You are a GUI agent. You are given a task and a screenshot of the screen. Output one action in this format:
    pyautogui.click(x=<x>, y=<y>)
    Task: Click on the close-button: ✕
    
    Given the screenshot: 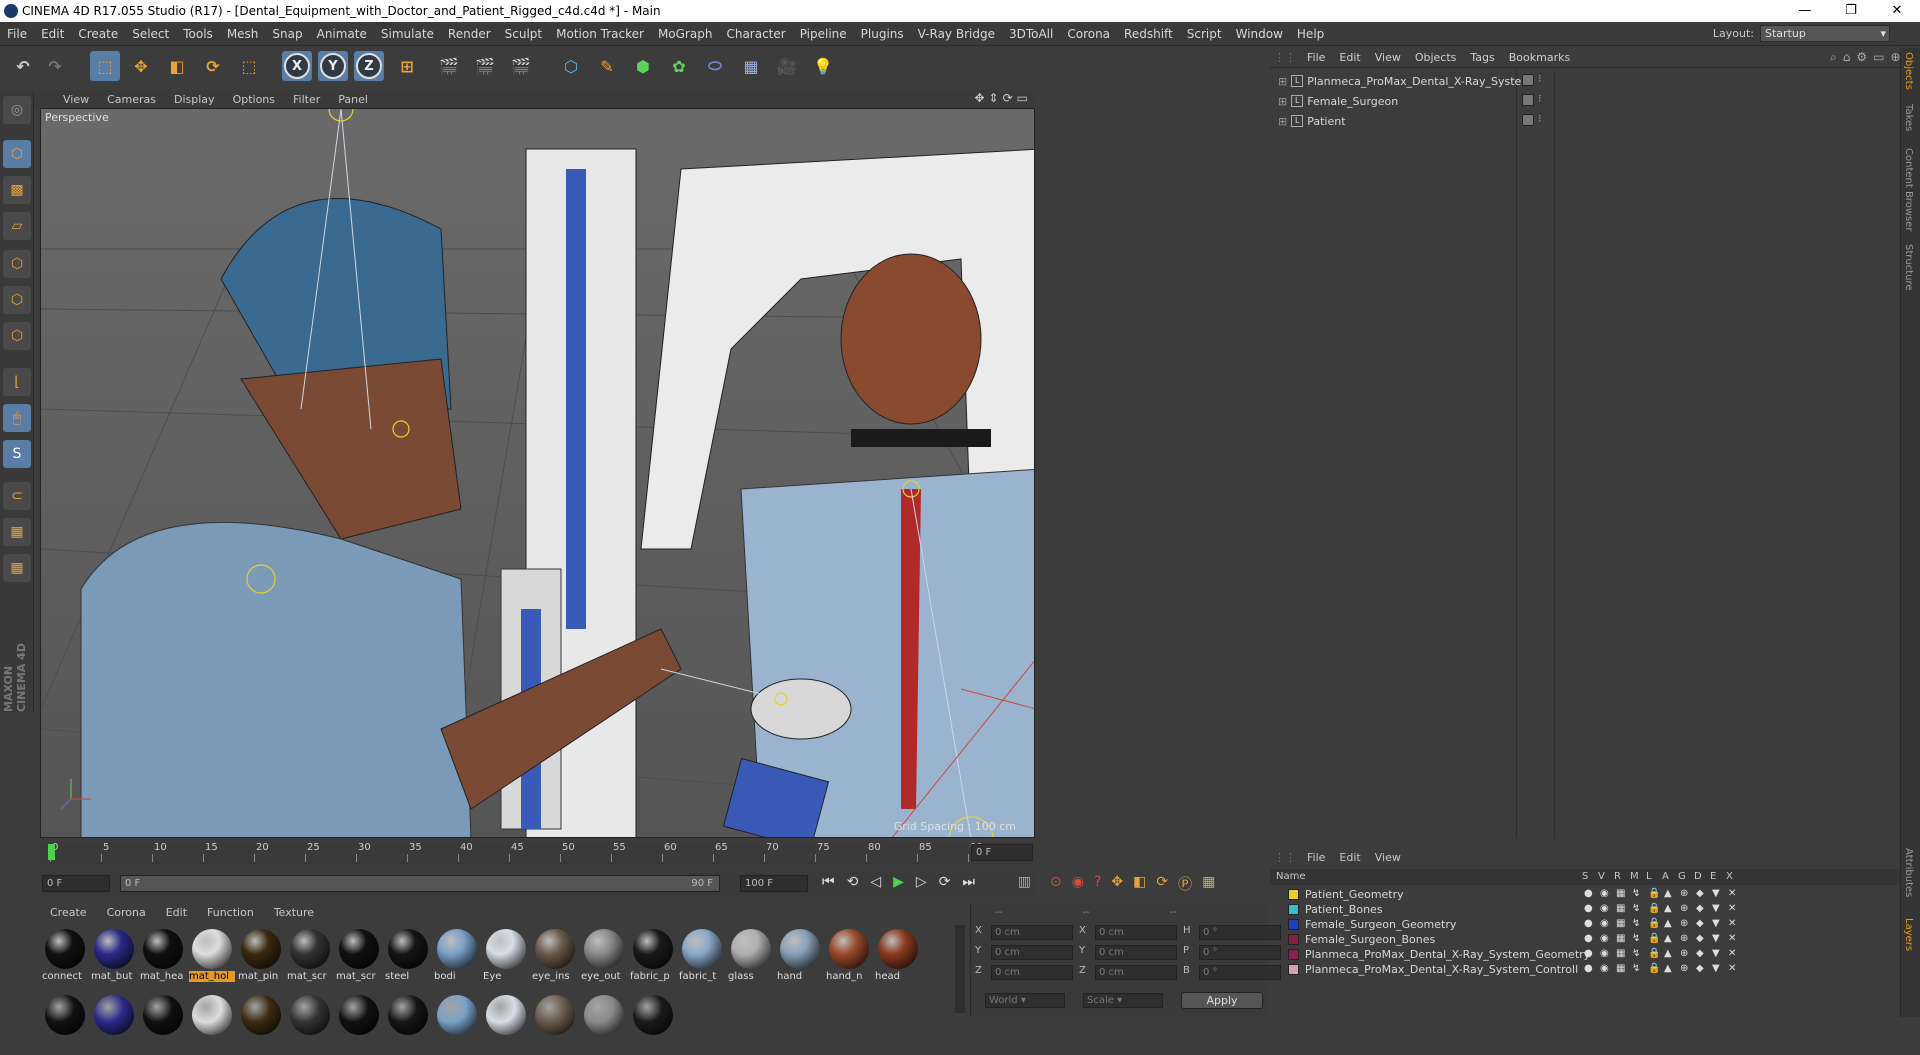 What is the action you would take?
    pyautogui.click(x=1897, y=11)
    